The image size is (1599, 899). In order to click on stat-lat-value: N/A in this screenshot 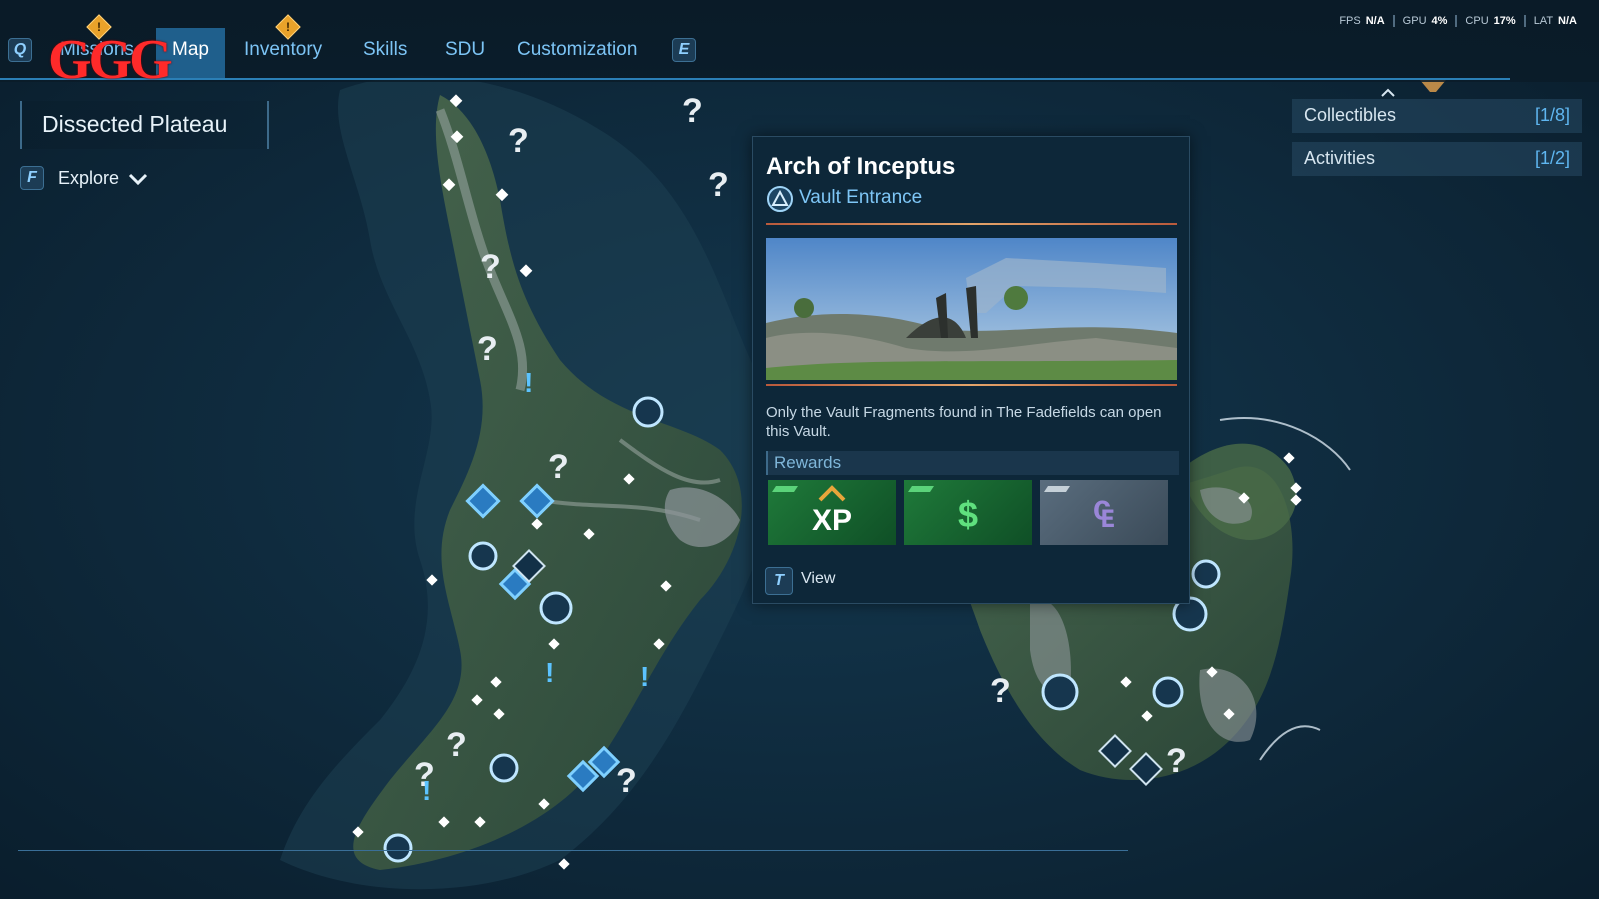, I will do `click(1567, 21)`.